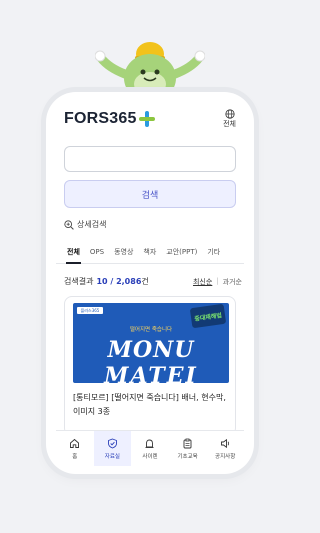 The height and width of the screenshot is (533, 320). What do you see at coordinates (100, 118) in the screenshot?
I see `logo-text: FORS365` at bounding box center [100, 118].